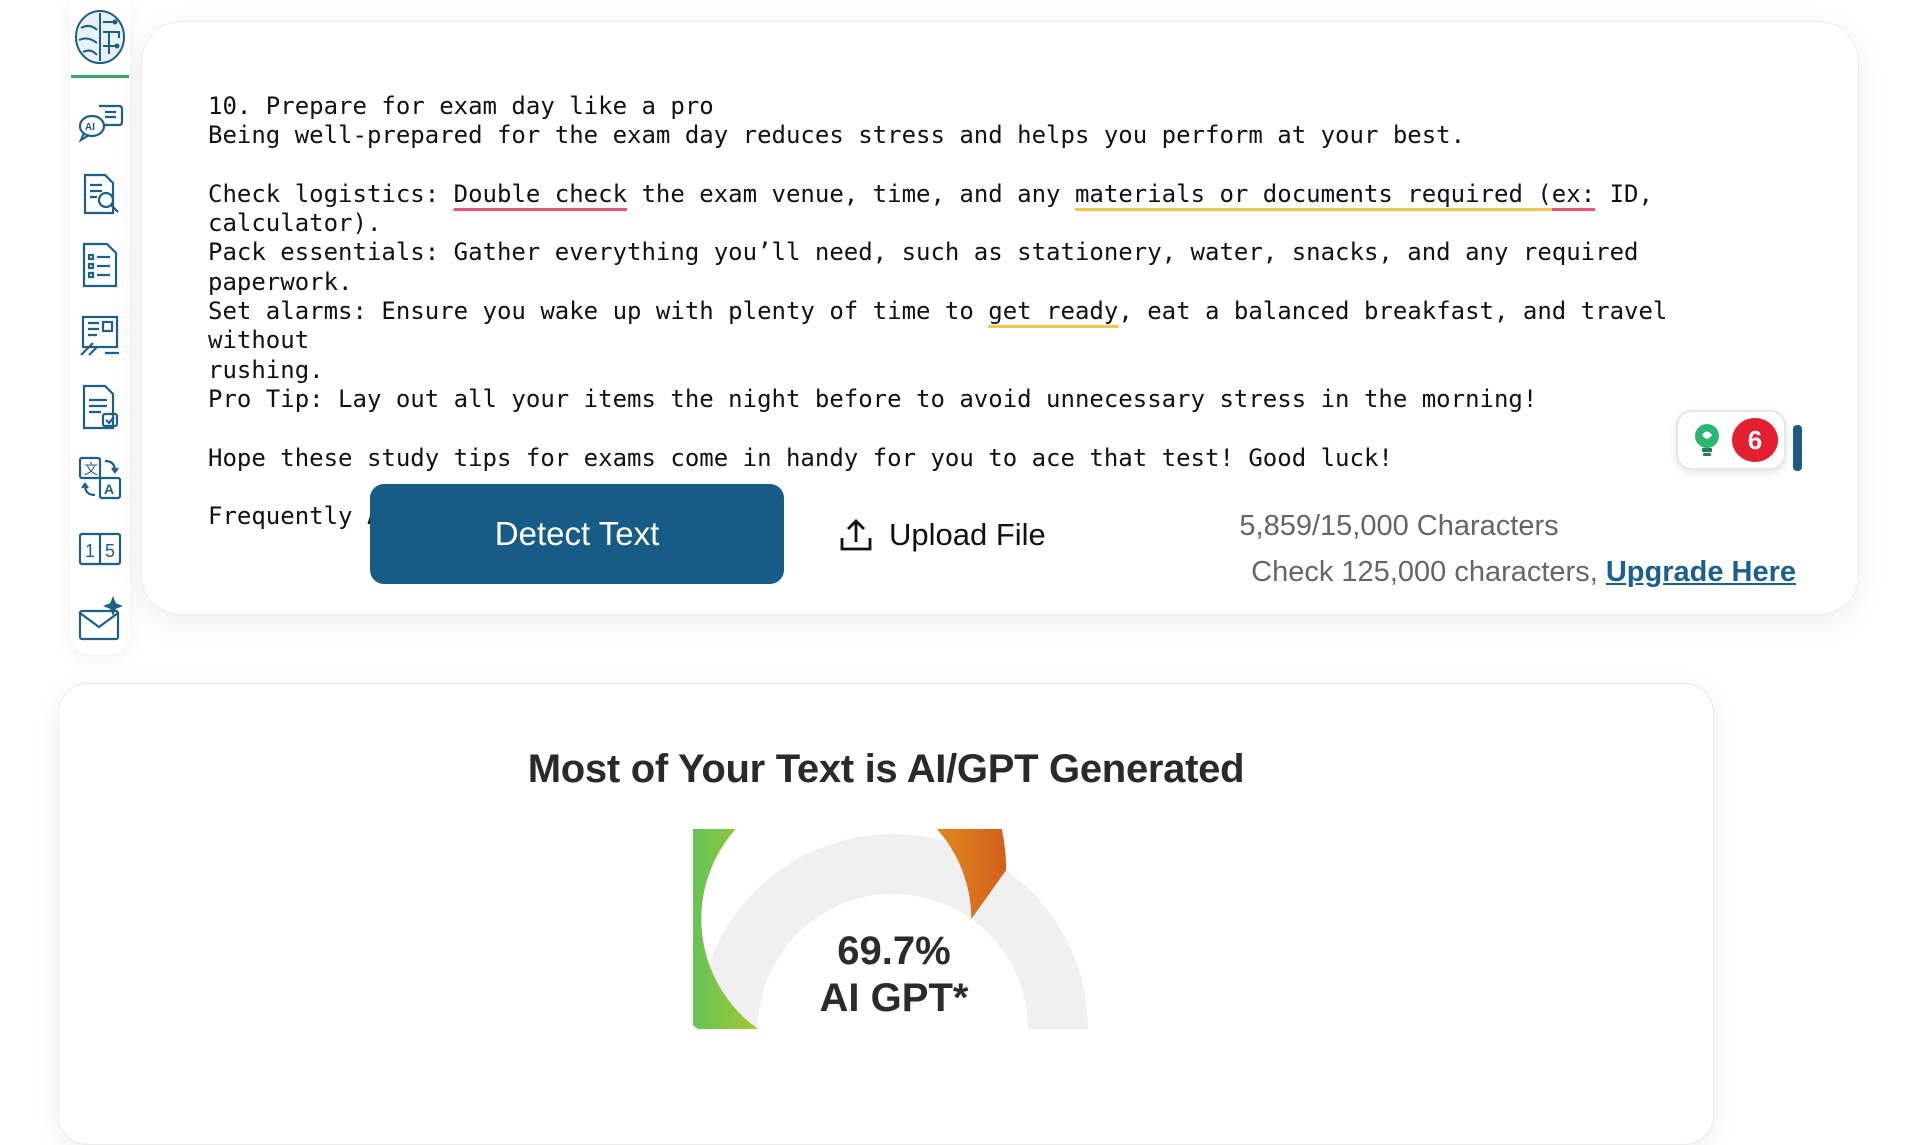 Image resolution: width=1920 pixels, height=1145 pixels. Describe the element at coordinates (851, 193) in the screenshot. I see `text-line: the exam venue, time, and any` at that location.